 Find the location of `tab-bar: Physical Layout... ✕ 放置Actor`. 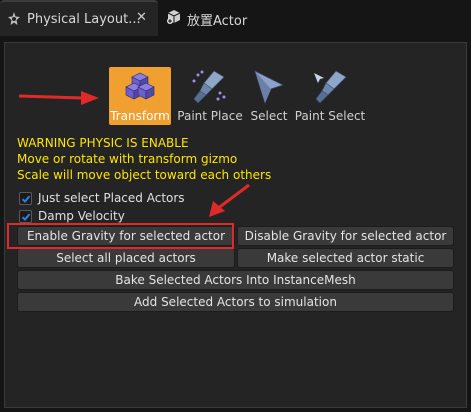

tab-bar: Physical Layout... ✕ 放置Actor is located at coordinates (235, 18).